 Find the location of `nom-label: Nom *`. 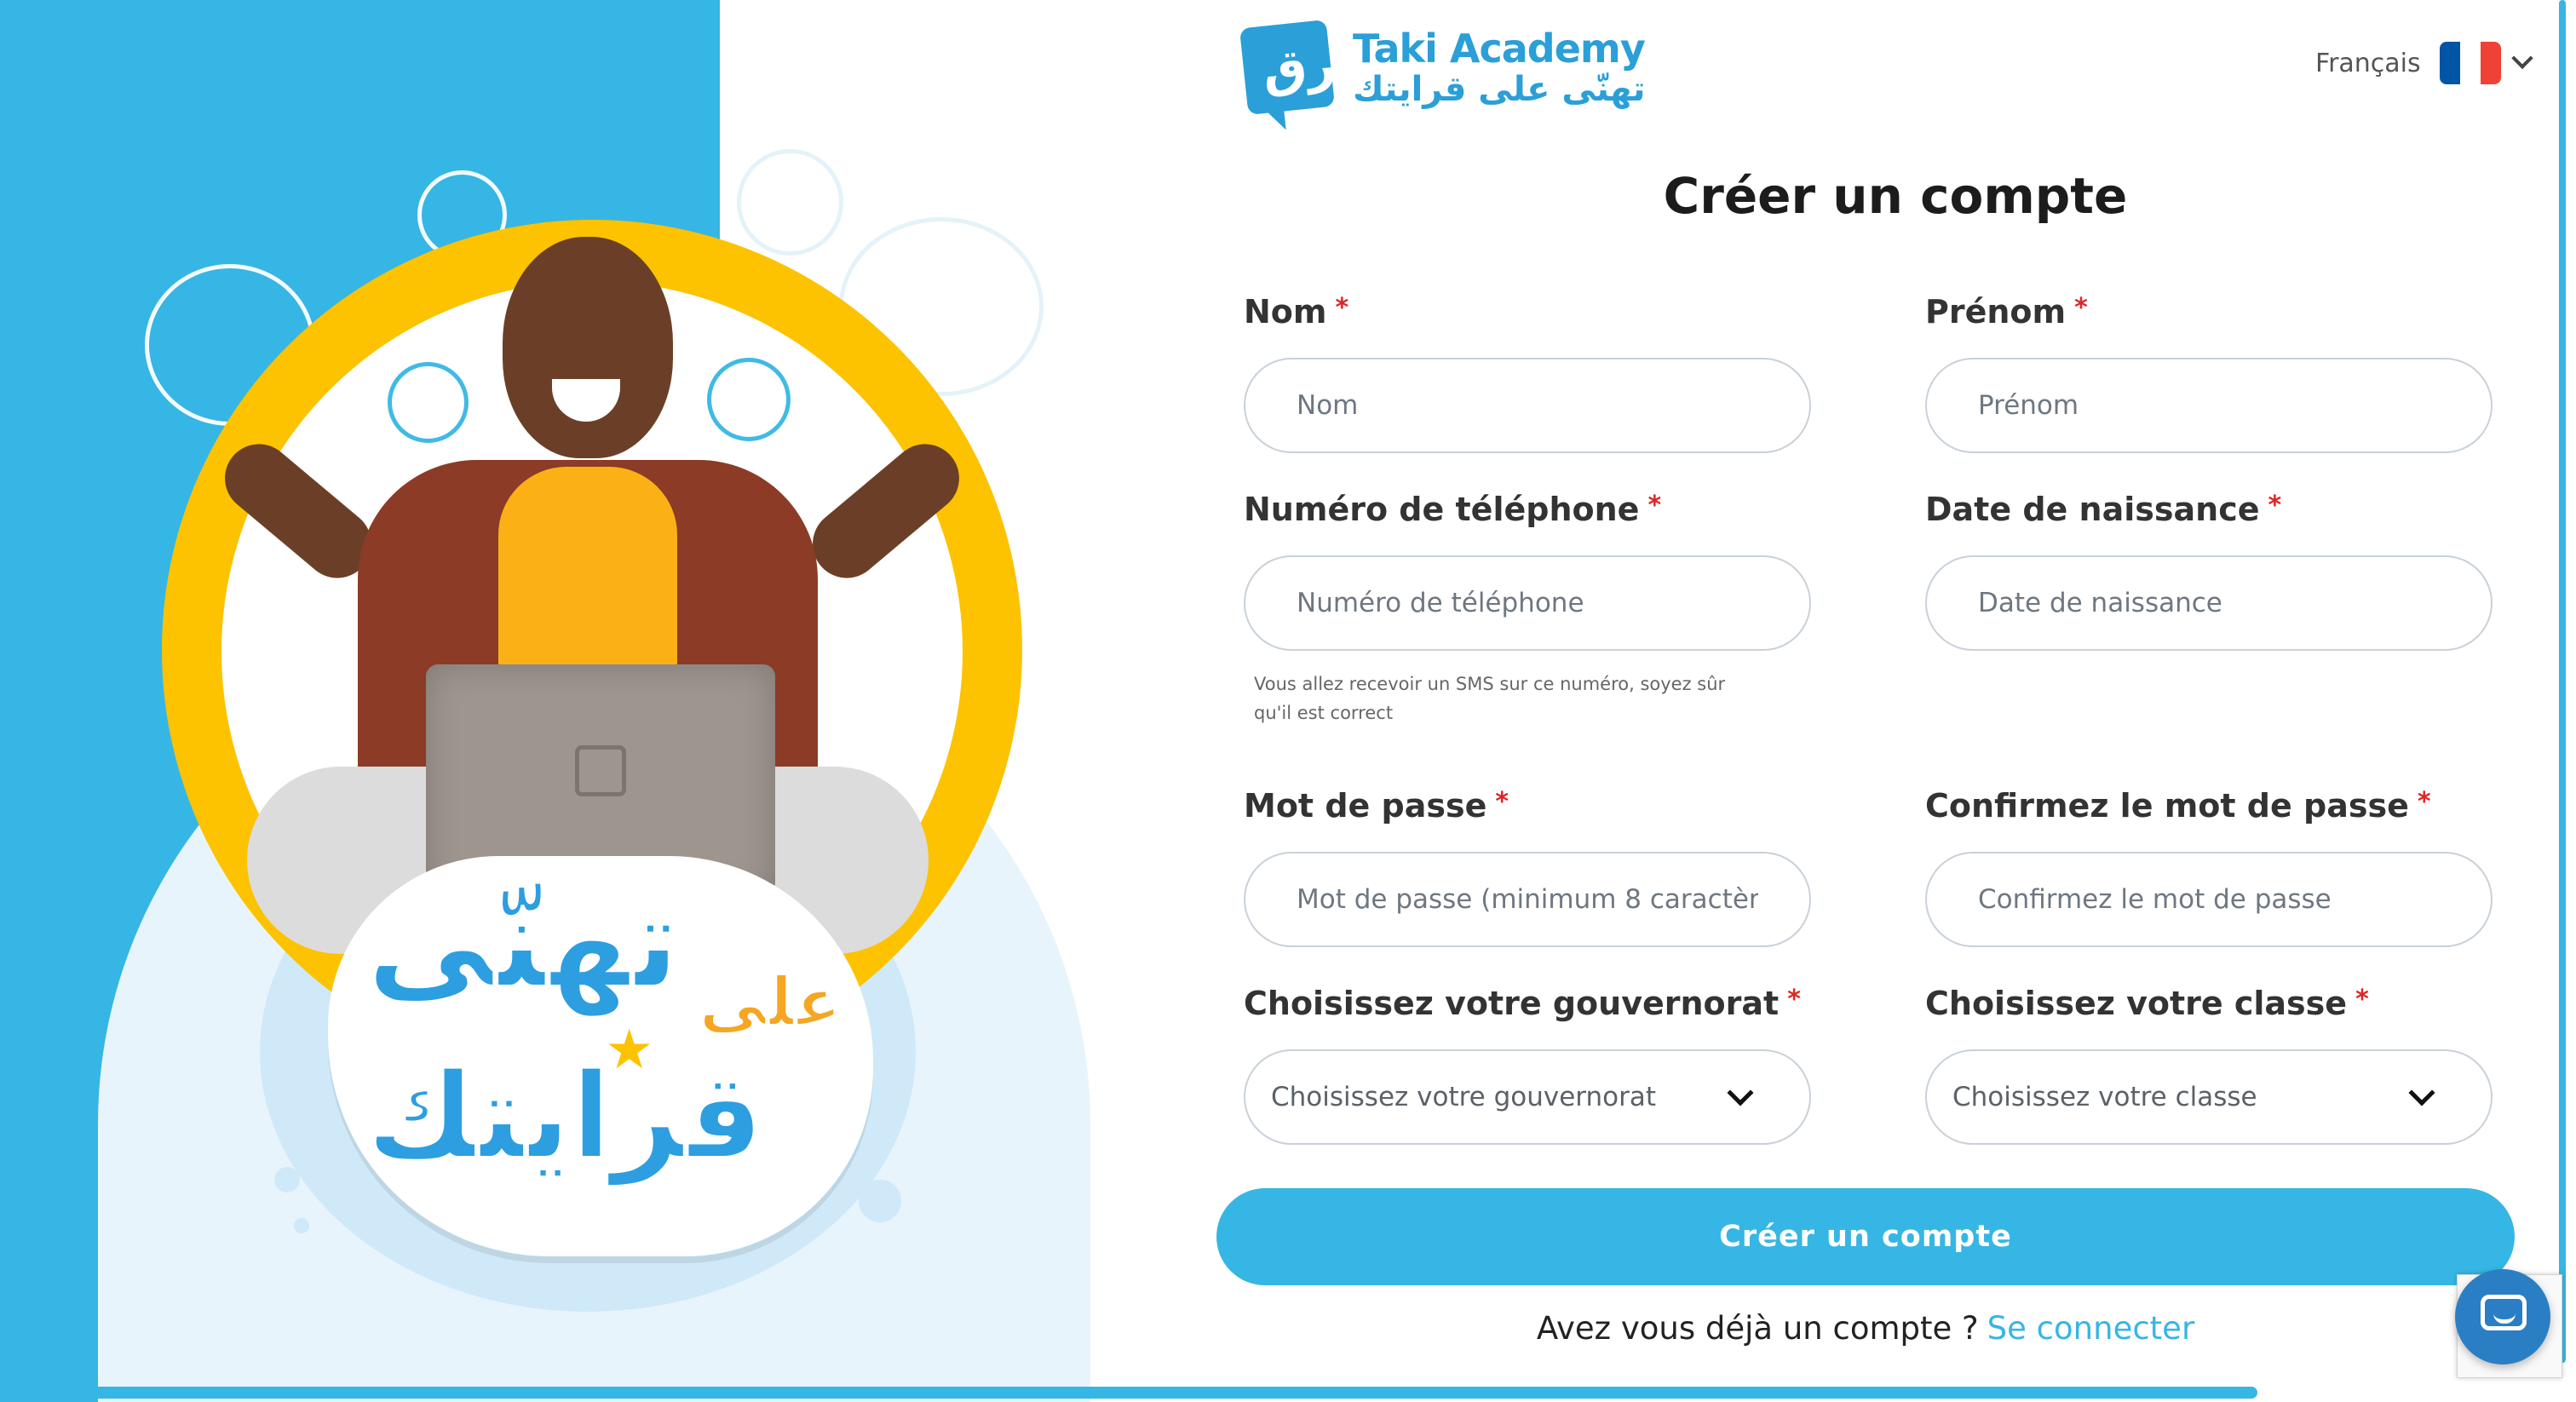

nom-label: Nom * is located at coordinates (1296, 311).